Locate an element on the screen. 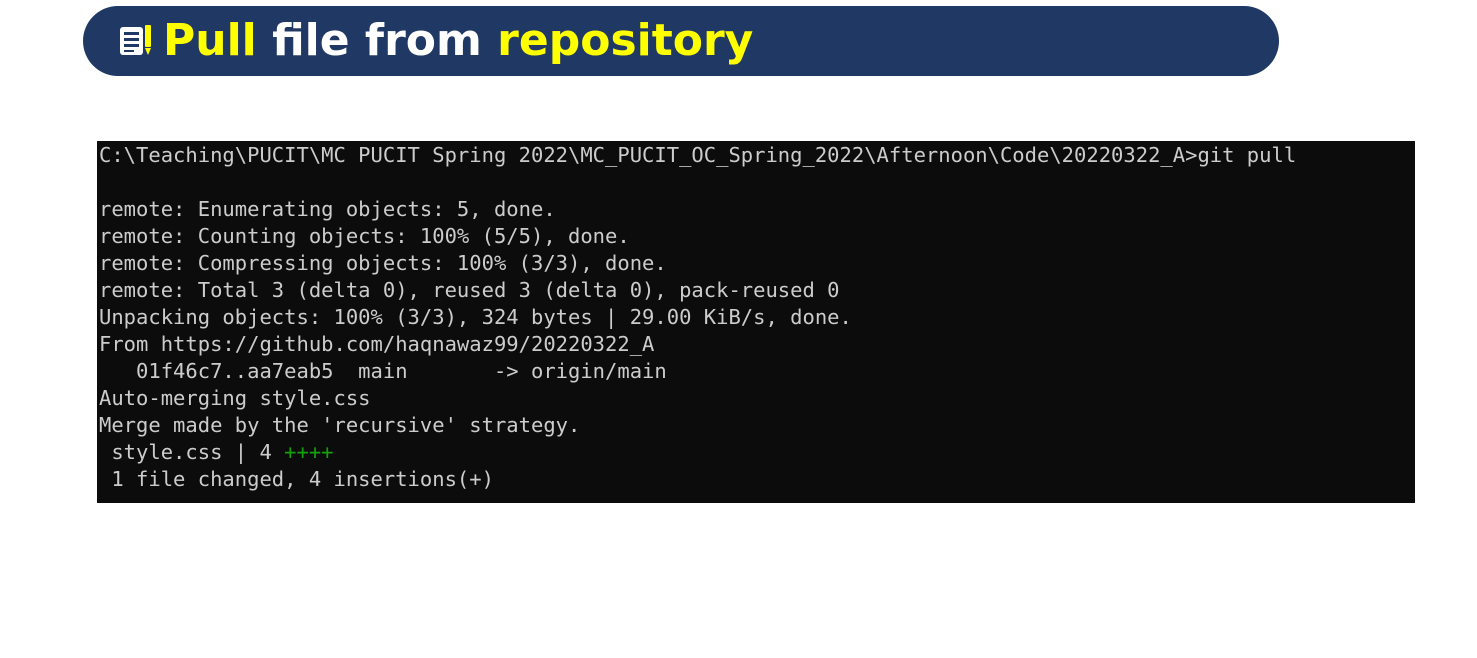  terminal-output-line: Merge made by the 'recursive' strategy. is located at coordinates (340, 425).